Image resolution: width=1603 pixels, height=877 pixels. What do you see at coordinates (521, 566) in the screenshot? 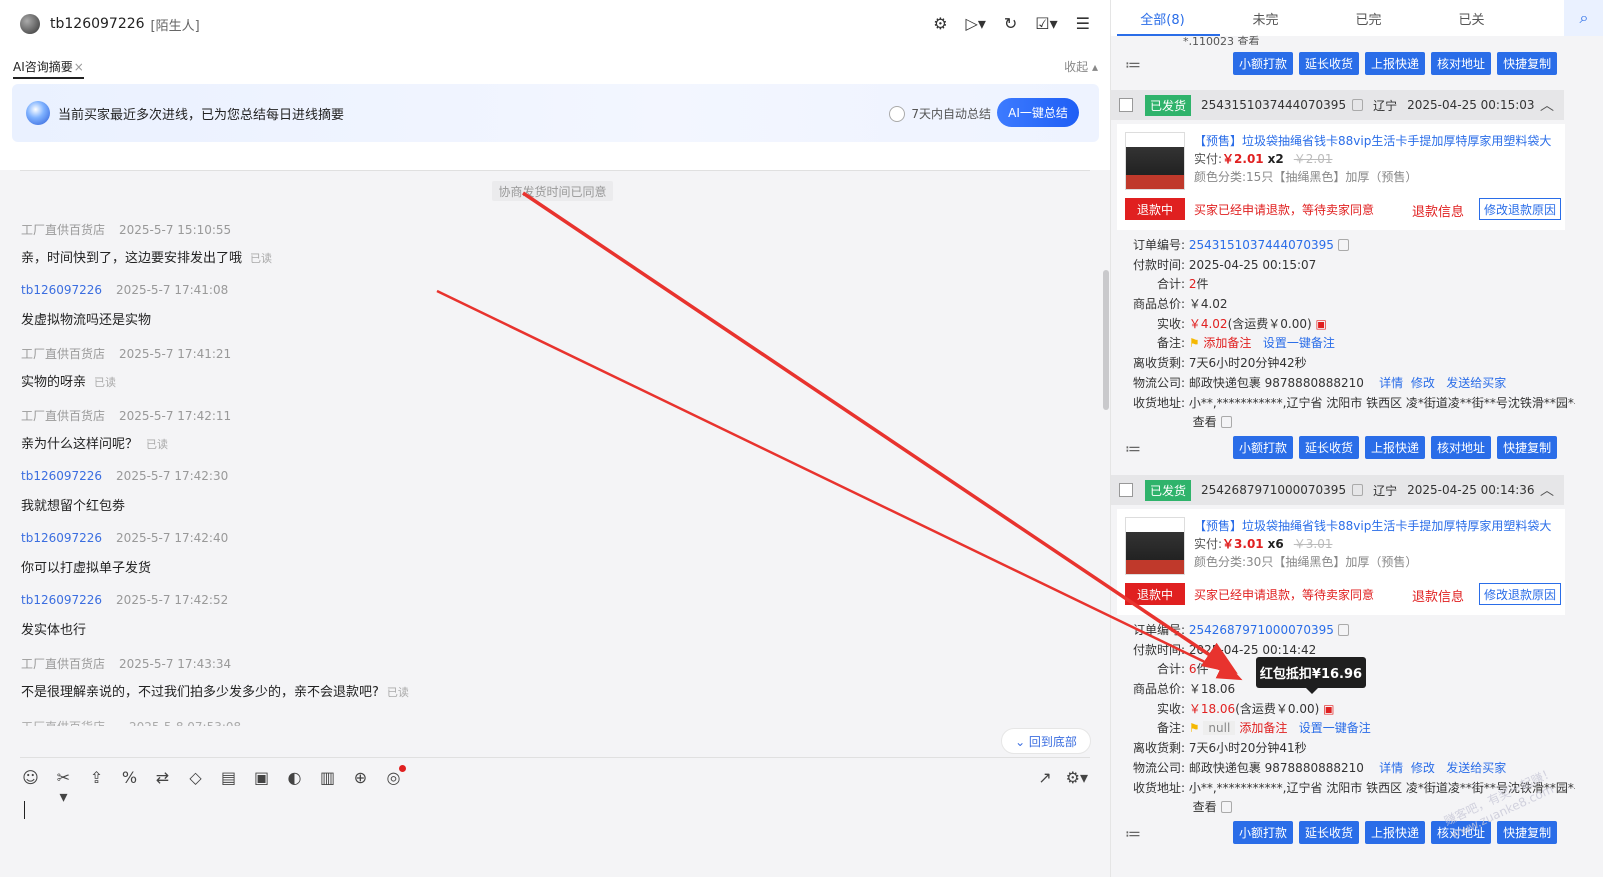
I see `message-body: 你可以打虚拟单子发货` at bounding box center [521, 566].